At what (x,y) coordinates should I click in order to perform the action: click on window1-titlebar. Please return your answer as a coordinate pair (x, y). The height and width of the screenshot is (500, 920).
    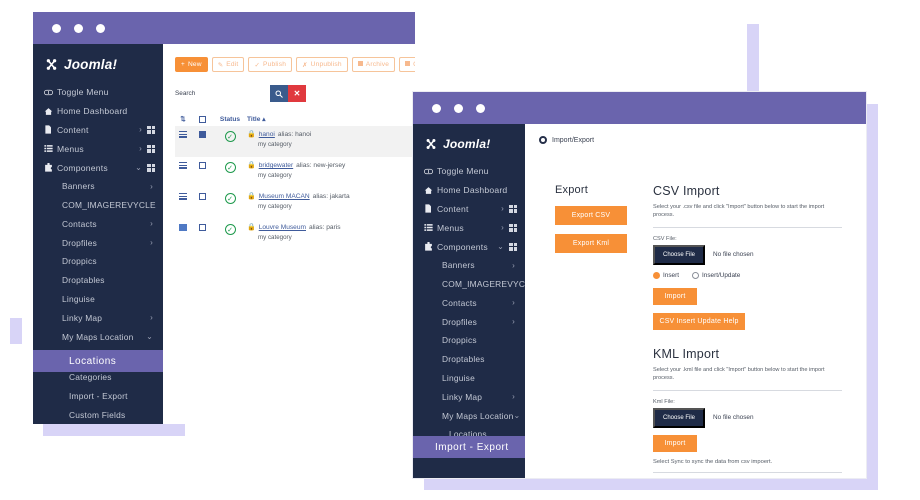
    Looking at the image, I should click on (224, 28).